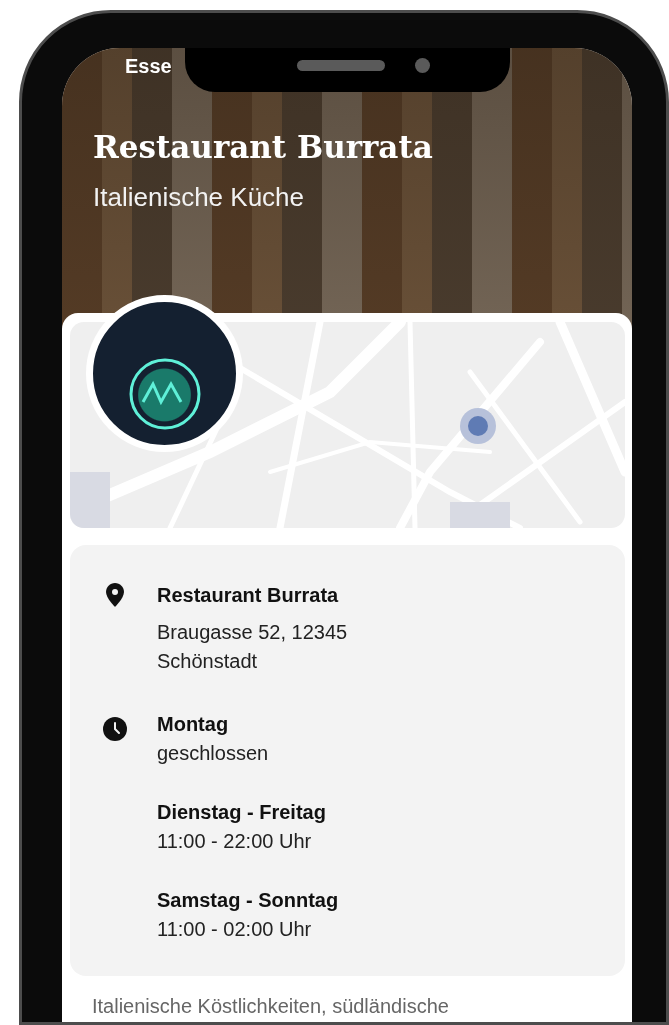 The height and width of the screenshot is (1025, 669). Describe the element at coordinates (207, 661) in the screenshot. I see `info-text: Schönstadt` at that location.